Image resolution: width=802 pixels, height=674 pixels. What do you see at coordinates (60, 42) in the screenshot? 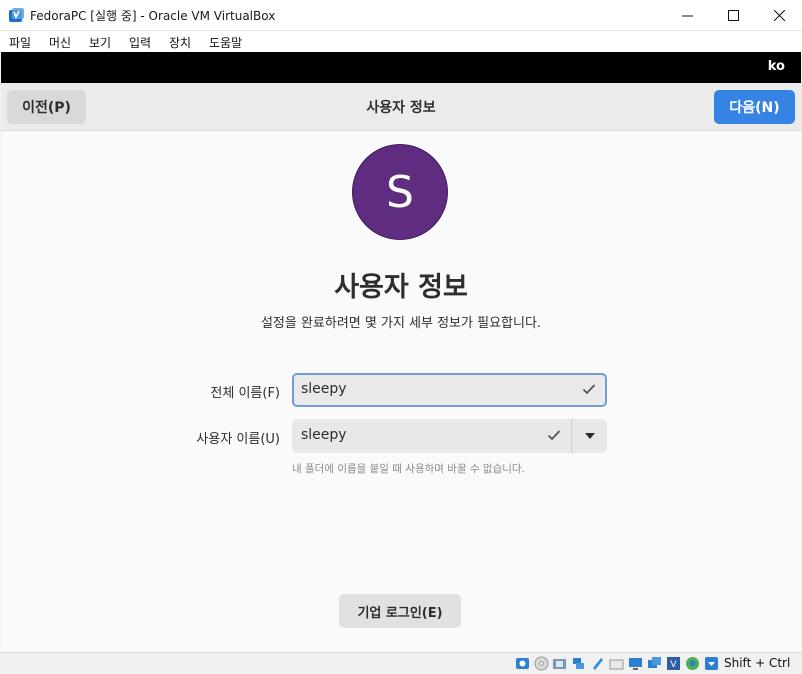
I see `menu-machine: 머신` at bounding box center [60, 42].